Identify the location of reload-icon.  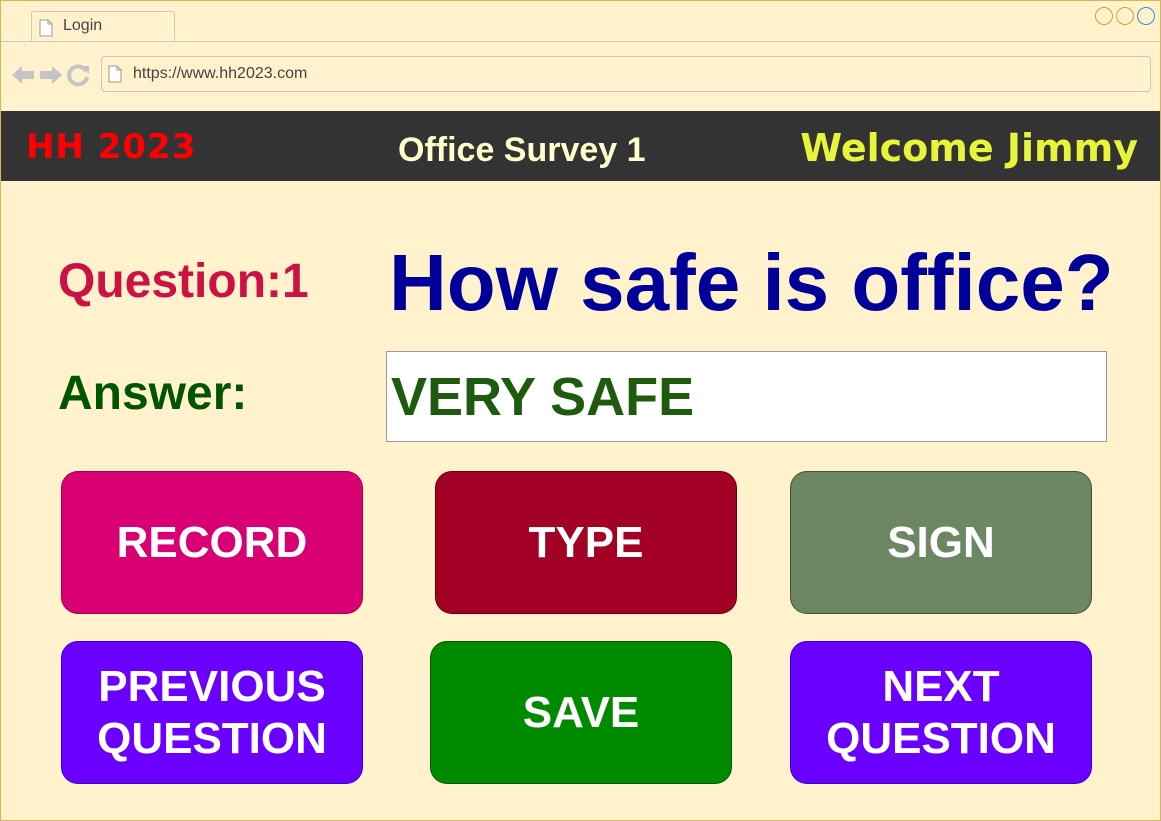
(79, 75).